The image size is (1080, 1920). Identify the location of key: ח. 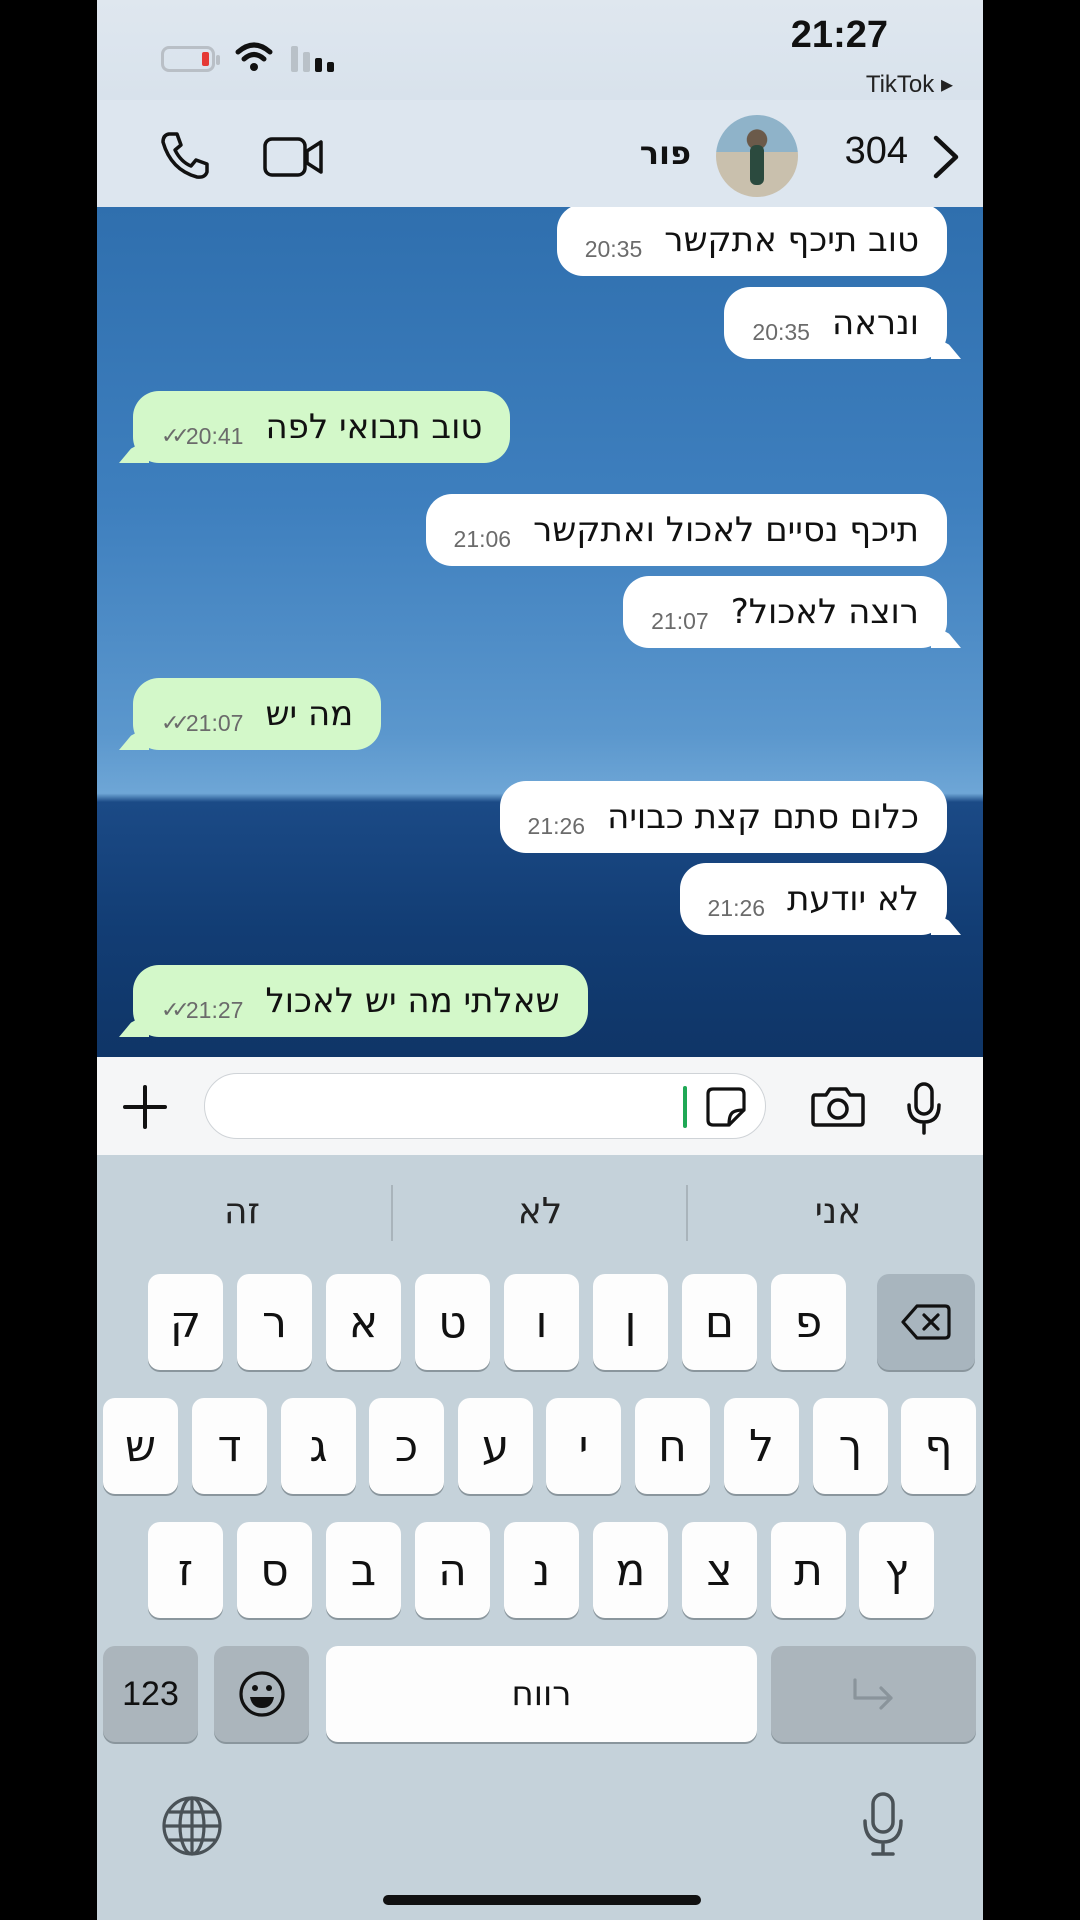
(672, 1446).